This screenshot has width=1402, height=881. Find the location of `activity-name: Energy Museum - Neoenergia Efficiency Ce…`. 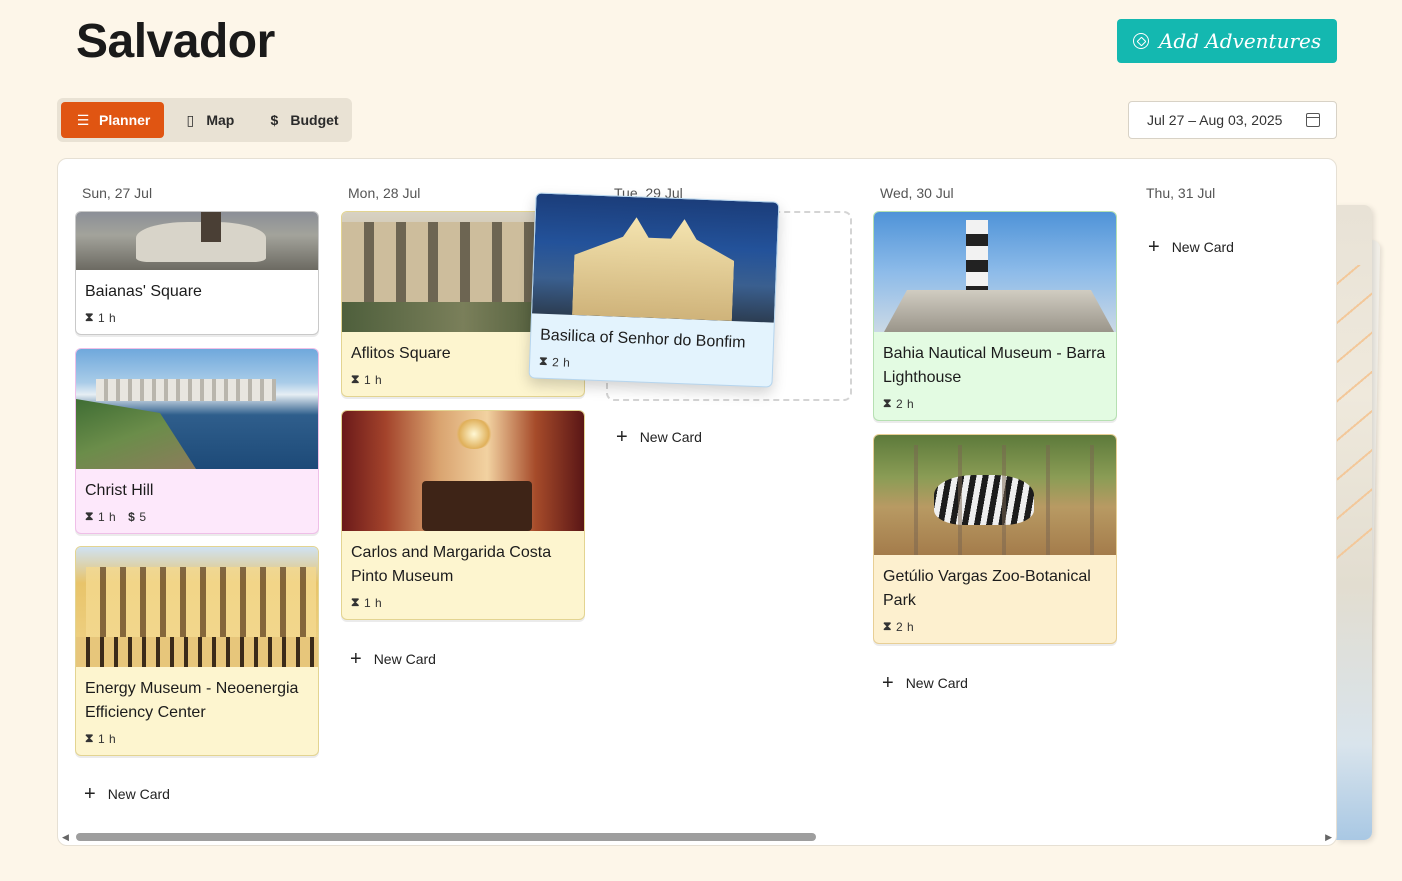

activity-name: Energy Museum - Neoenergia Efficiency Ce… is located at coordinates (192, 700).